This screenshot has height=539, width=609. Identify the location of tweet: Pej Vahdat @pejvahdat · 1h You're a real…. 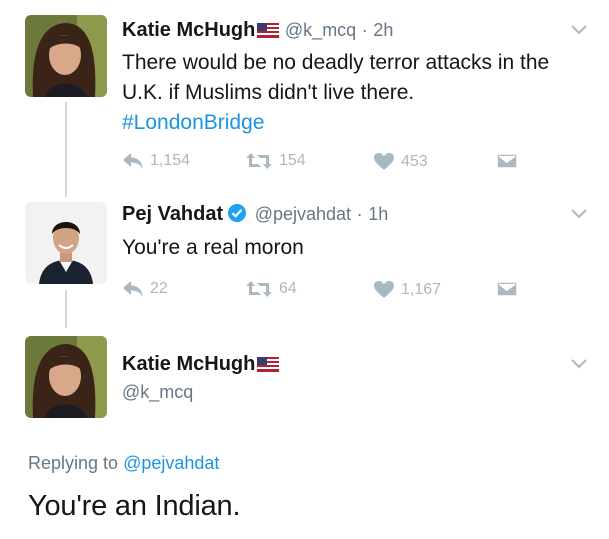
(355, 232).